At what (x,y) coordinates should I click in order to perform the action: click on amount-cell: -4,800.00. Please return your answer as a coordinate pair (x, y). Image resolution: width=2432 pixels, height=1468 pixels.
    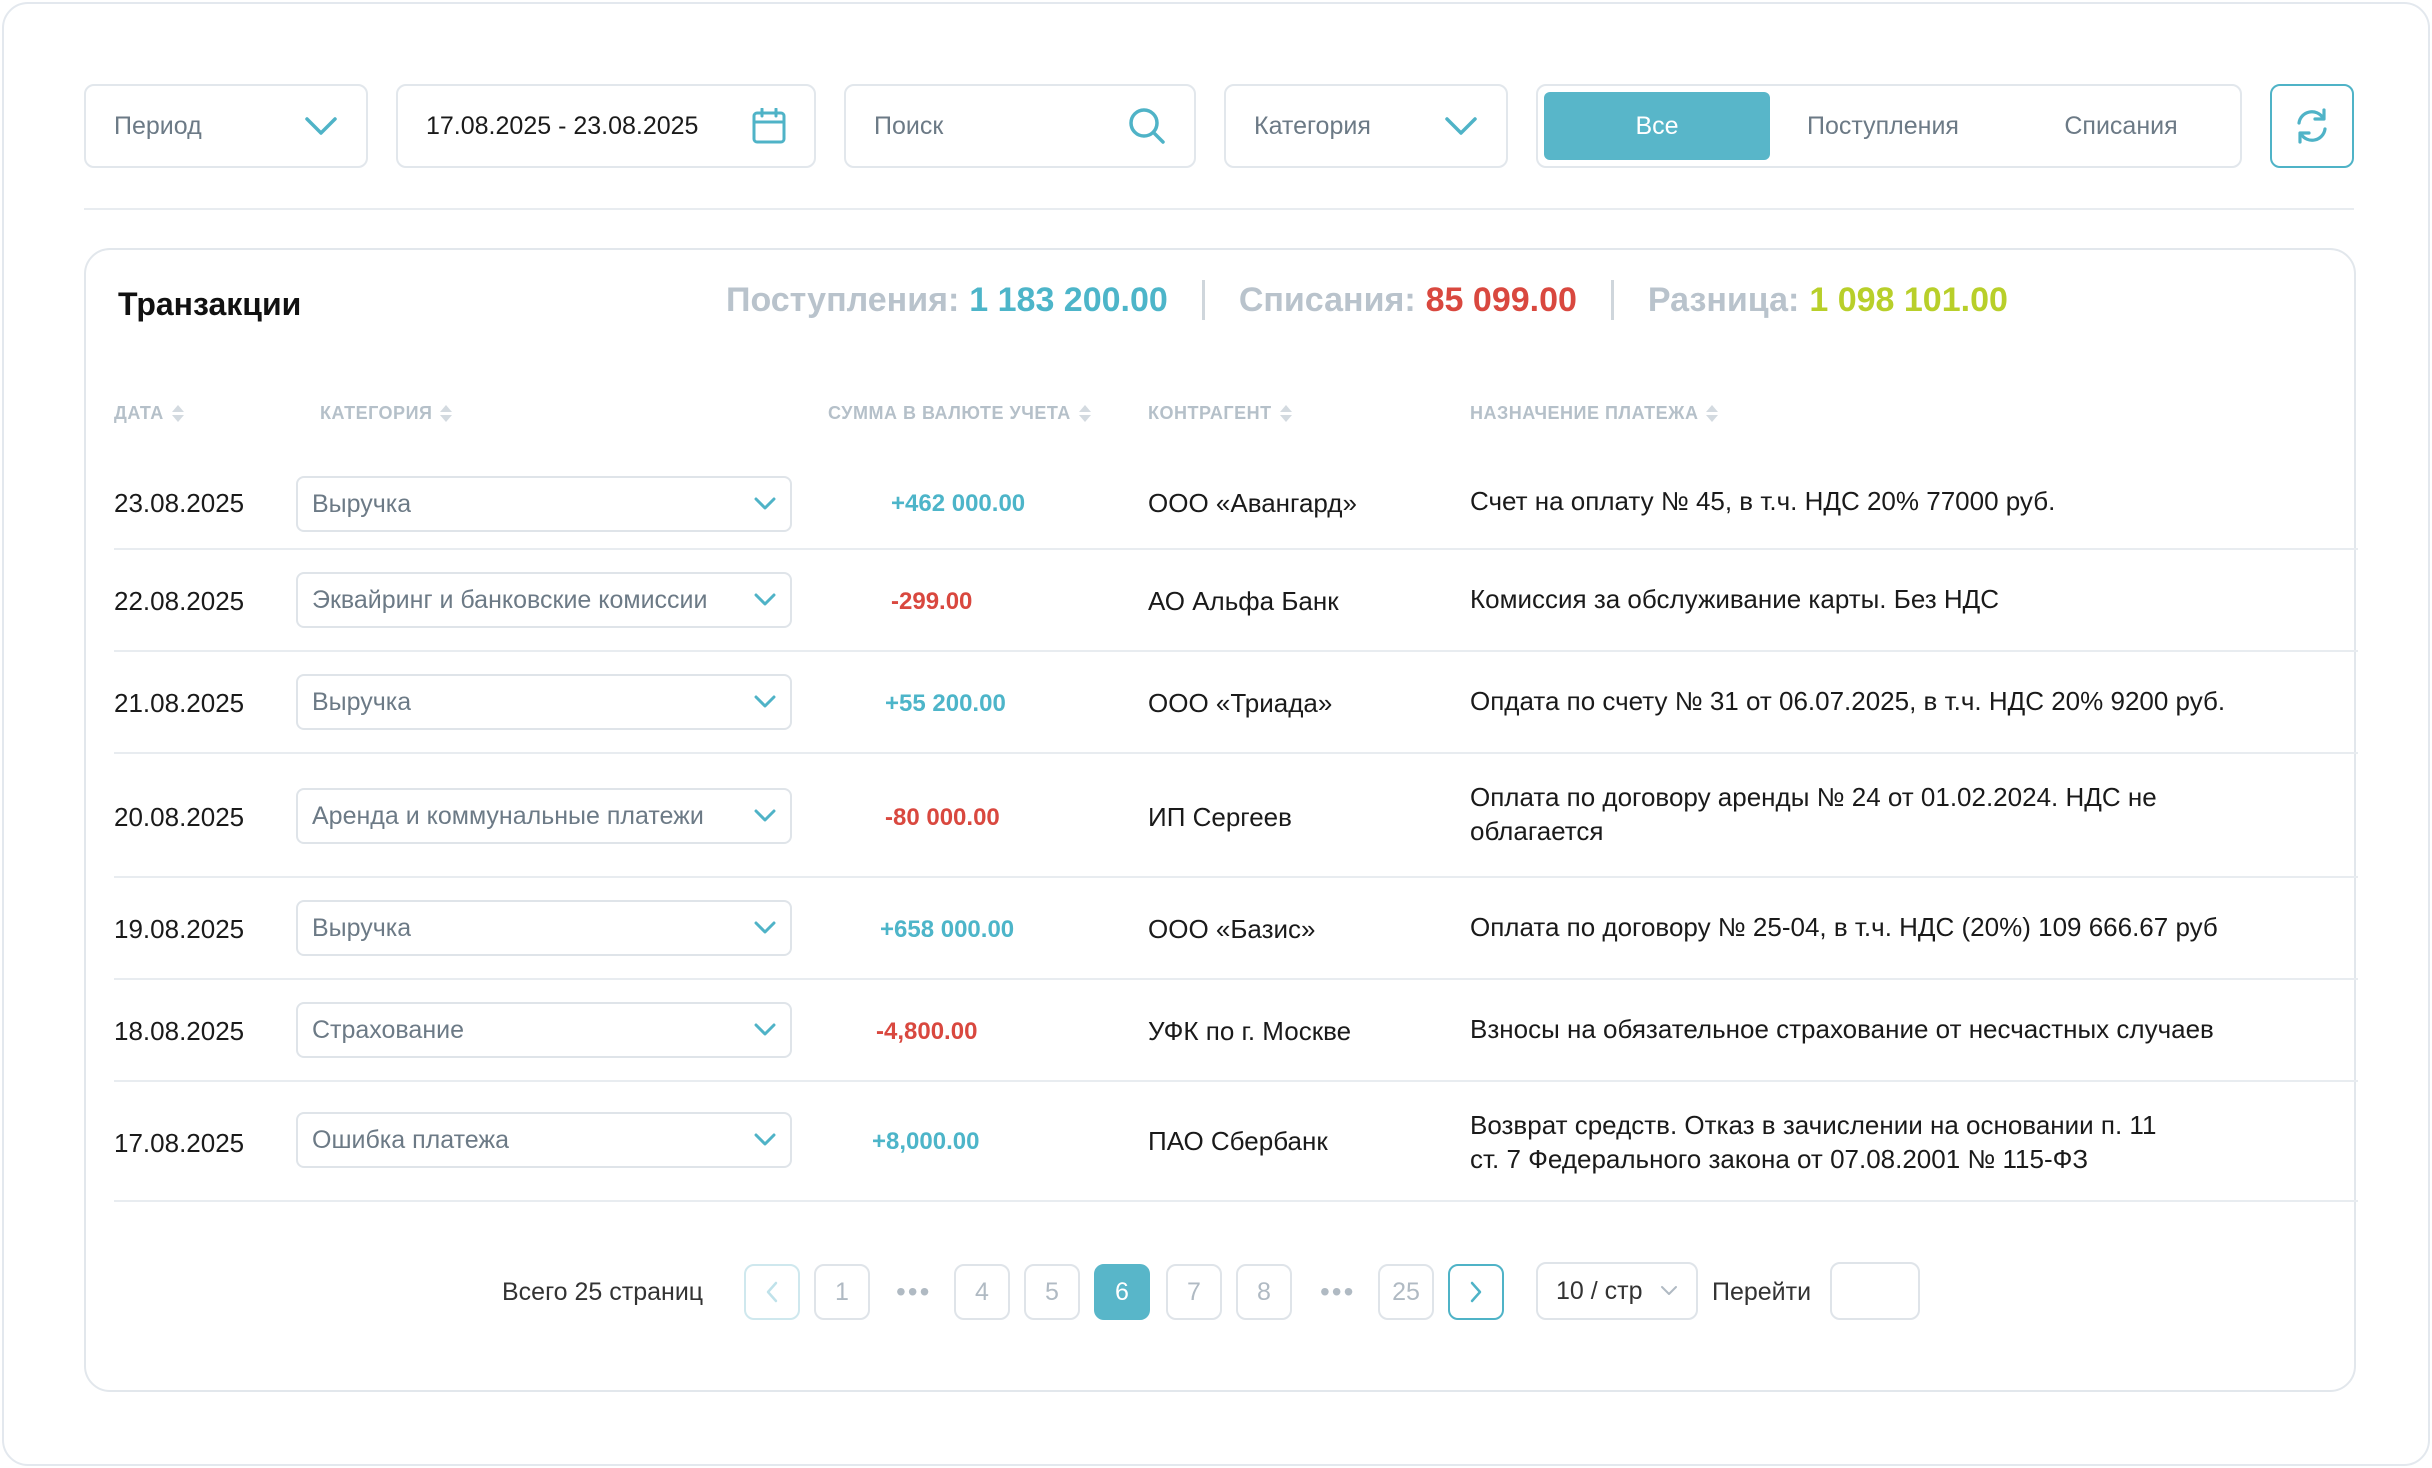
    Looking at the image, I should click on (927, 1031).